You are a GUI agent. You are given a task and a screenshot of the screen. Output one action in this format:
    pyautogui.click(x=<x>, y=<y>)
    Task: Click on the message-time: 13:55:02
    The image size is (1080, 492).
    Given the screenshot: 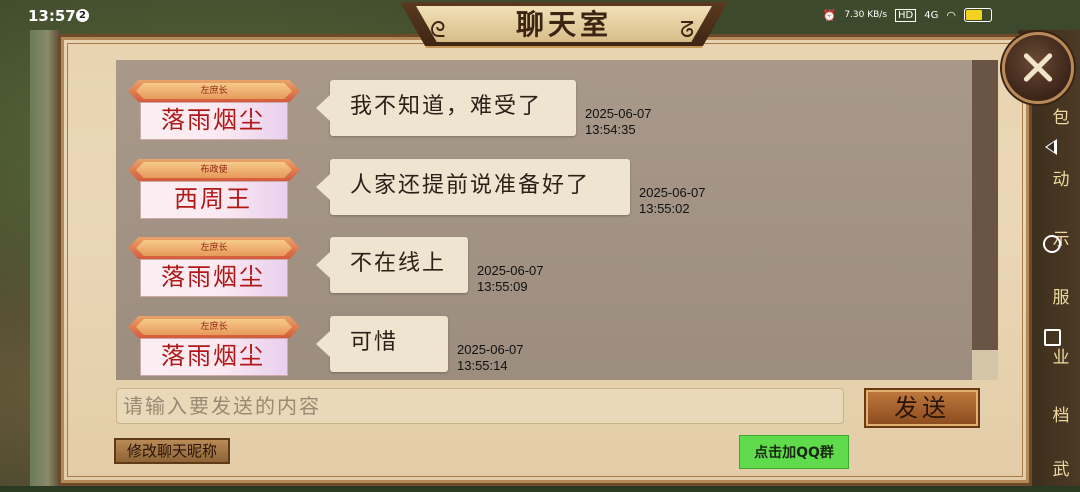 What is the action you would take?
    pyautogui.click(x=664, y=208)
    